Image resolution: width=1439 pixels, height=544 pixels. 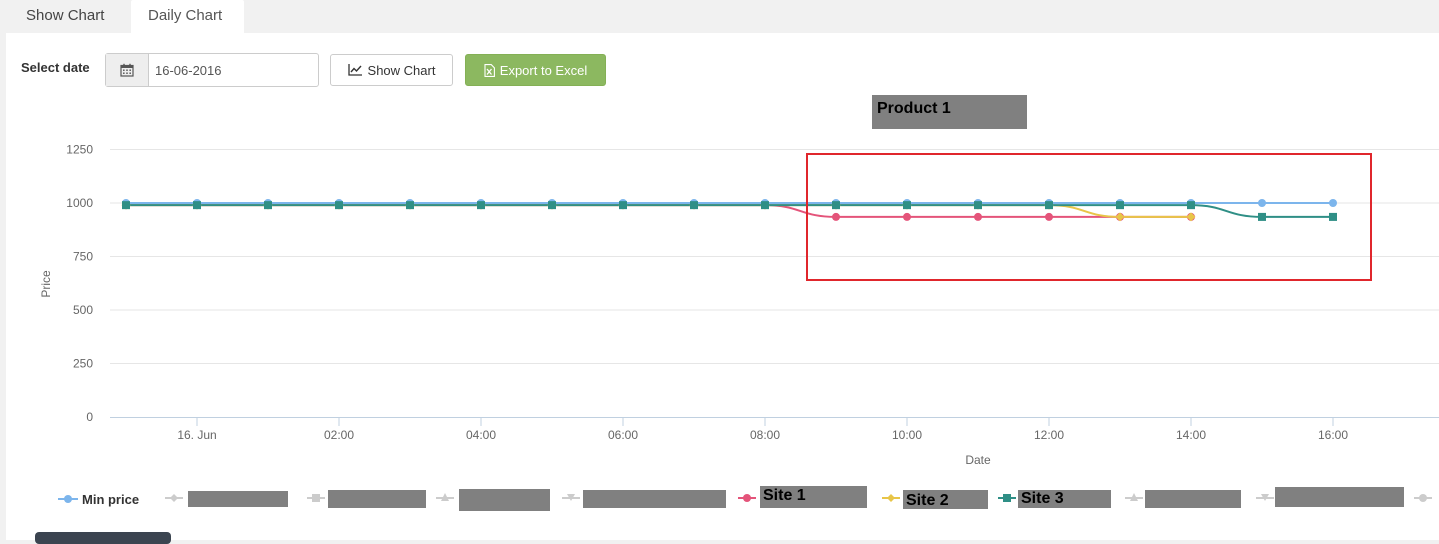 I want to click on chart-series, so click(x=729, y=210).